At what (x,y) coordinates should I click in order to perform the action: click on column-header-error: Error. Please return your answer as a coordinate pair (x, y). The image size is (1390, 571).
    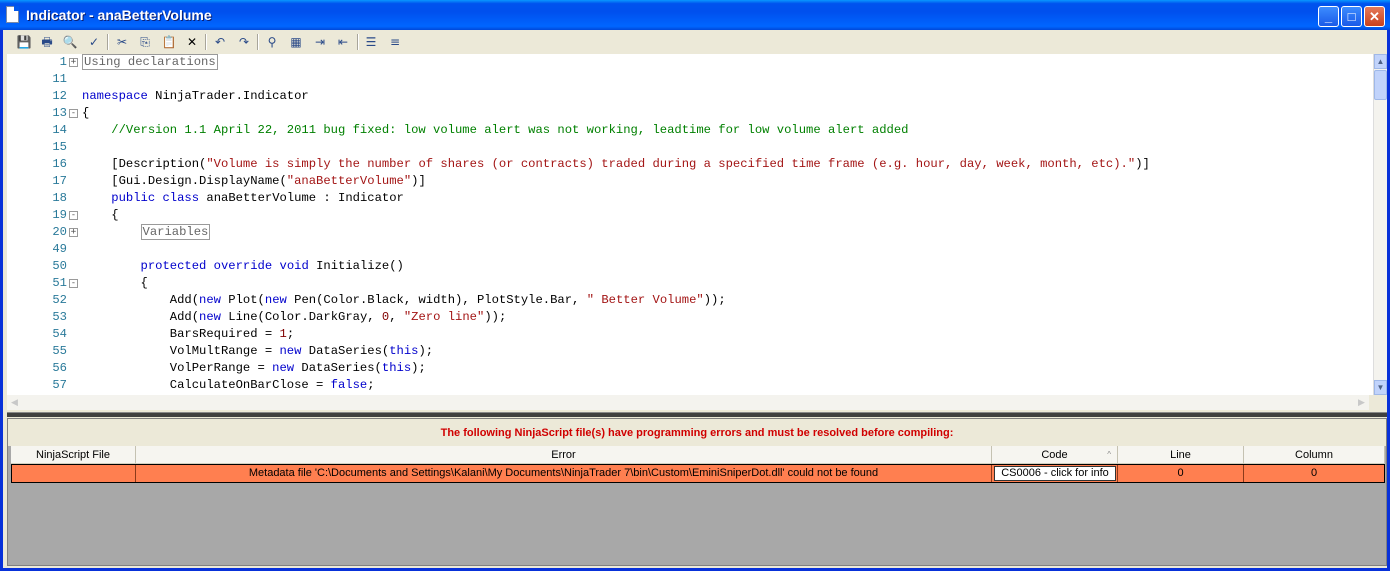
    Looking at the image, I should click on (564, 455).